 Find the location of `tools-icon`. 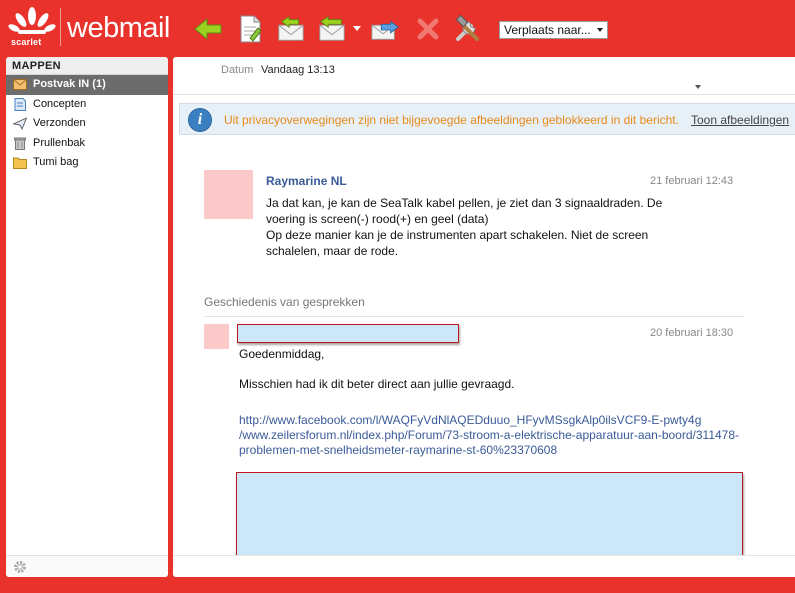

tools-icon is located at coordinates (468, 29).